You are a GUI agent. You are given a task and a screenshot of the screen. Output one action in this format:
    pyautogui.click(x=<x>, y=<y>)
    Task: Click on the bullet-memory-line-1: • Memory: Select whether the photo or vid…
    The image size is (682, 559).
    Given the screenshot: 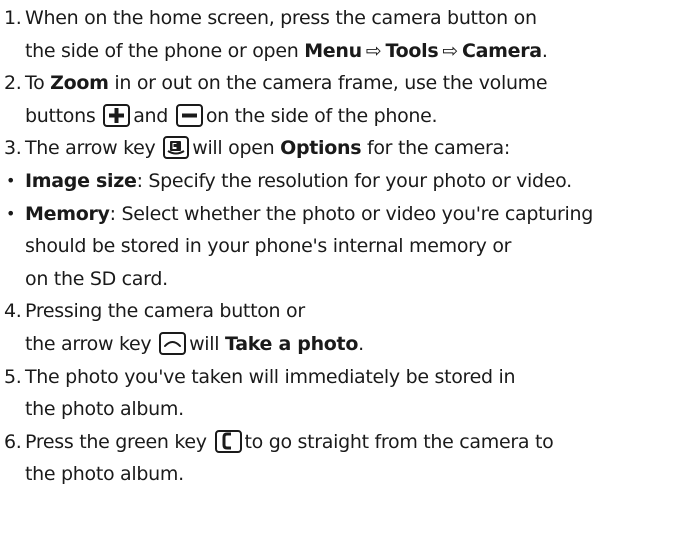 What is the action you would take?
    pyautogui.click(x=341, y=214)
    